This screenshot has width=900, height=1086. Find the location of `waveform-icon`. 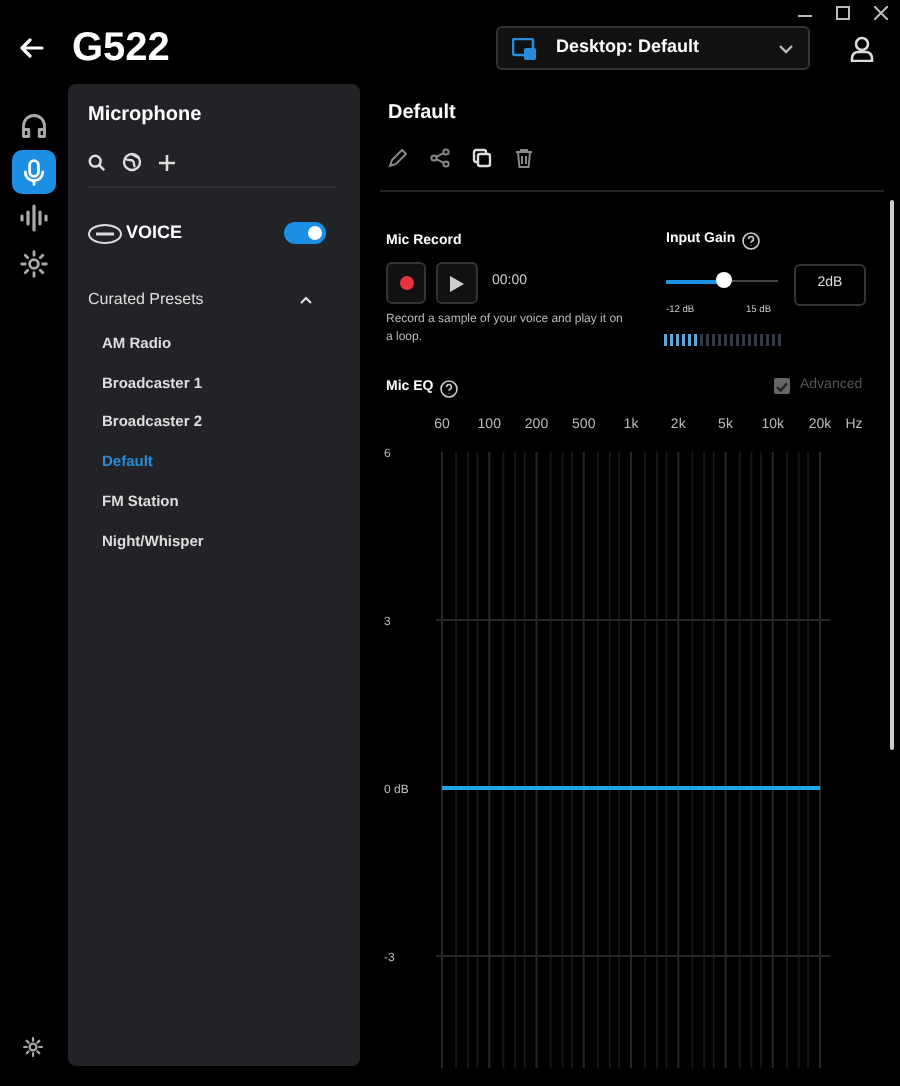

waveform-icon is located at coordinates (34, 218).